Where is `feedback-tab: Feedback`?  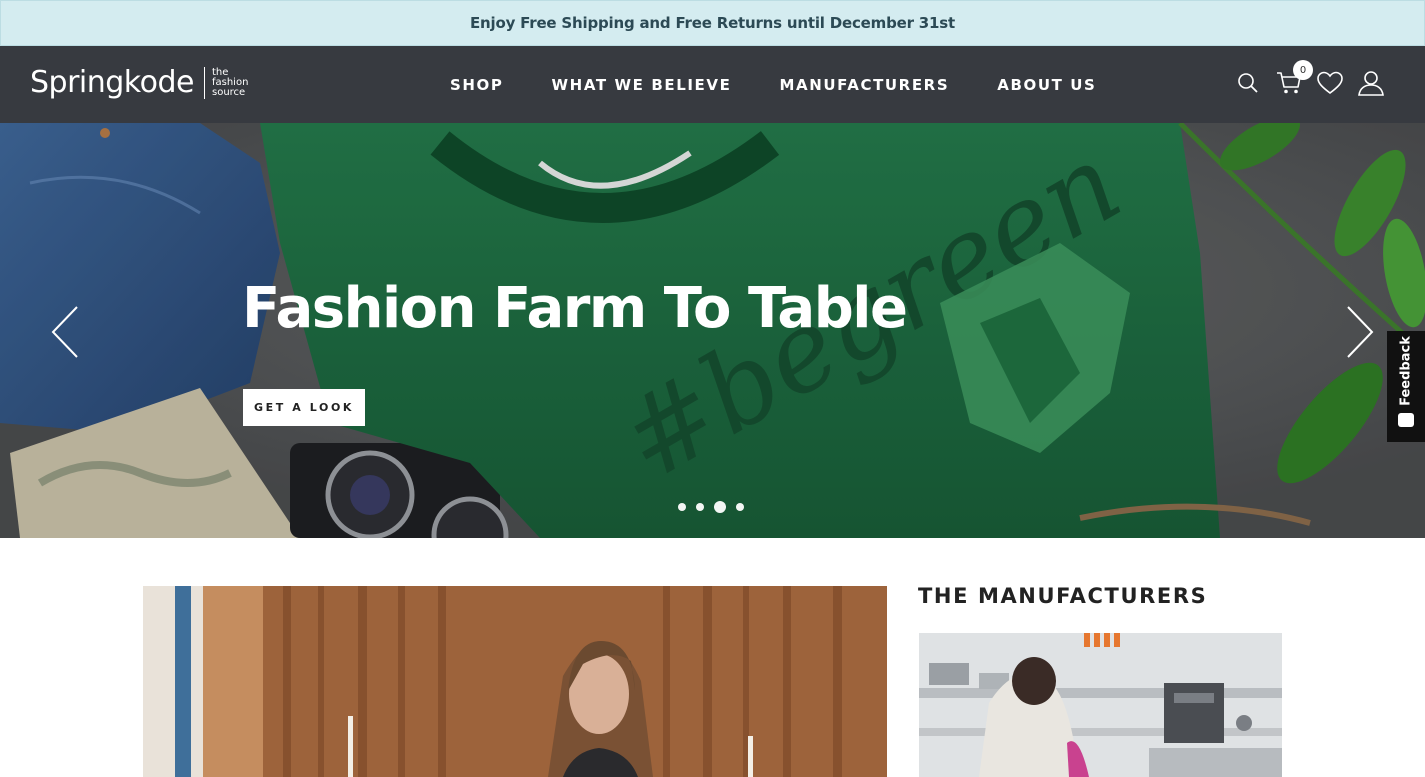
feedback-tab: Feedback is located at coordinates (1406, 386).